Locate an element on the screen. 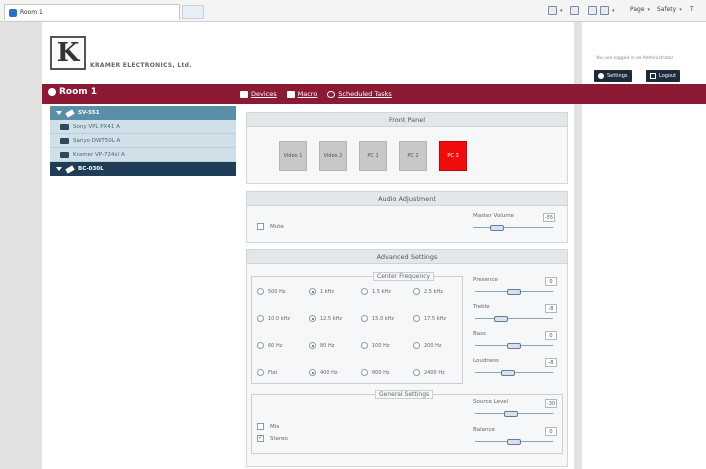 The image size is (706, 469). page-margin-left is located at coordinates (21, 245).